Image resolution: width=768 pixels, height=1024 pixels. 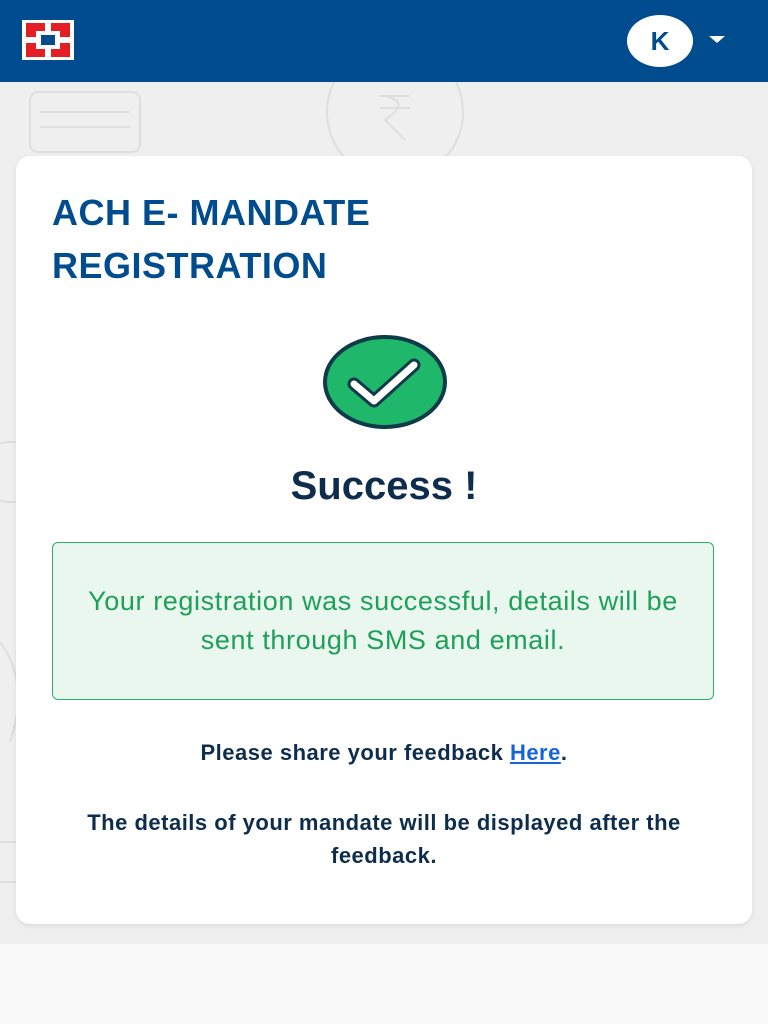 I want to click on feedback-line: Please share your feedback Here., so click(x=384, y=753).